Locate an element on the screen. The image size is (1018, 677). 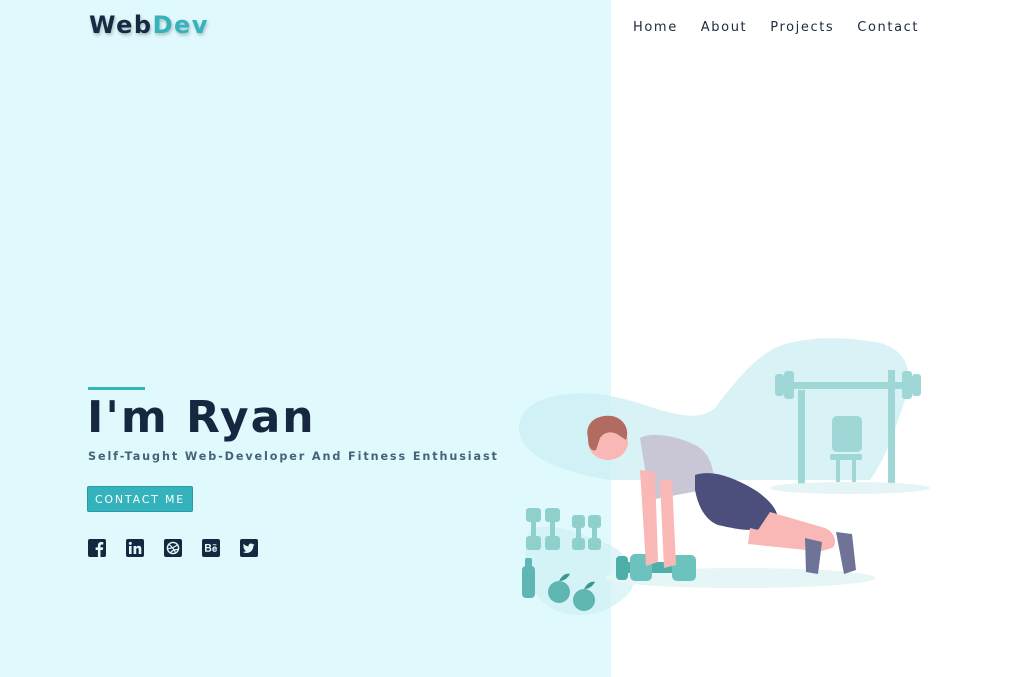
nav-link-about: About is located at coordinates (724, 27).